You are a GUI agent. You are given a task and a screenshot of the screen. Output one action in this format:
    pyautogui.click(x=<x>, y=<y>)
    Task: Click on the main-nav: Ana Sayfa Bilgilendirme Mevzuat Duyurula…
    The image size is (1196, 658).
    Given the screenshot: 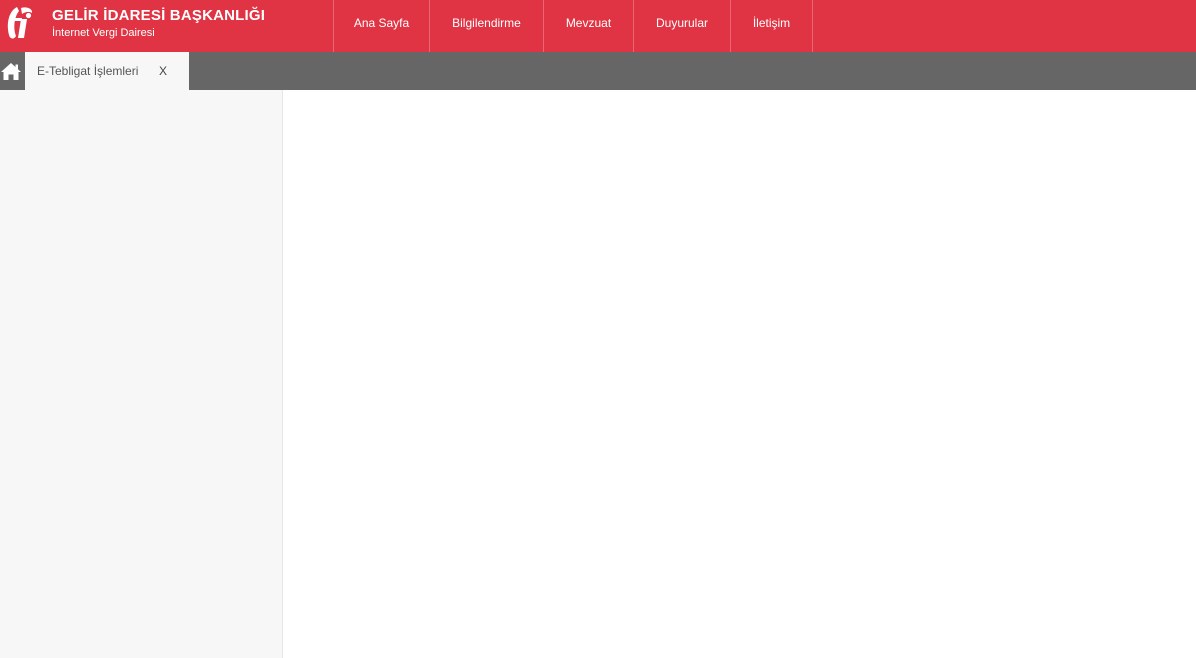 What is the action you would take?
    pyautogui.click(x=573, y=26)
    